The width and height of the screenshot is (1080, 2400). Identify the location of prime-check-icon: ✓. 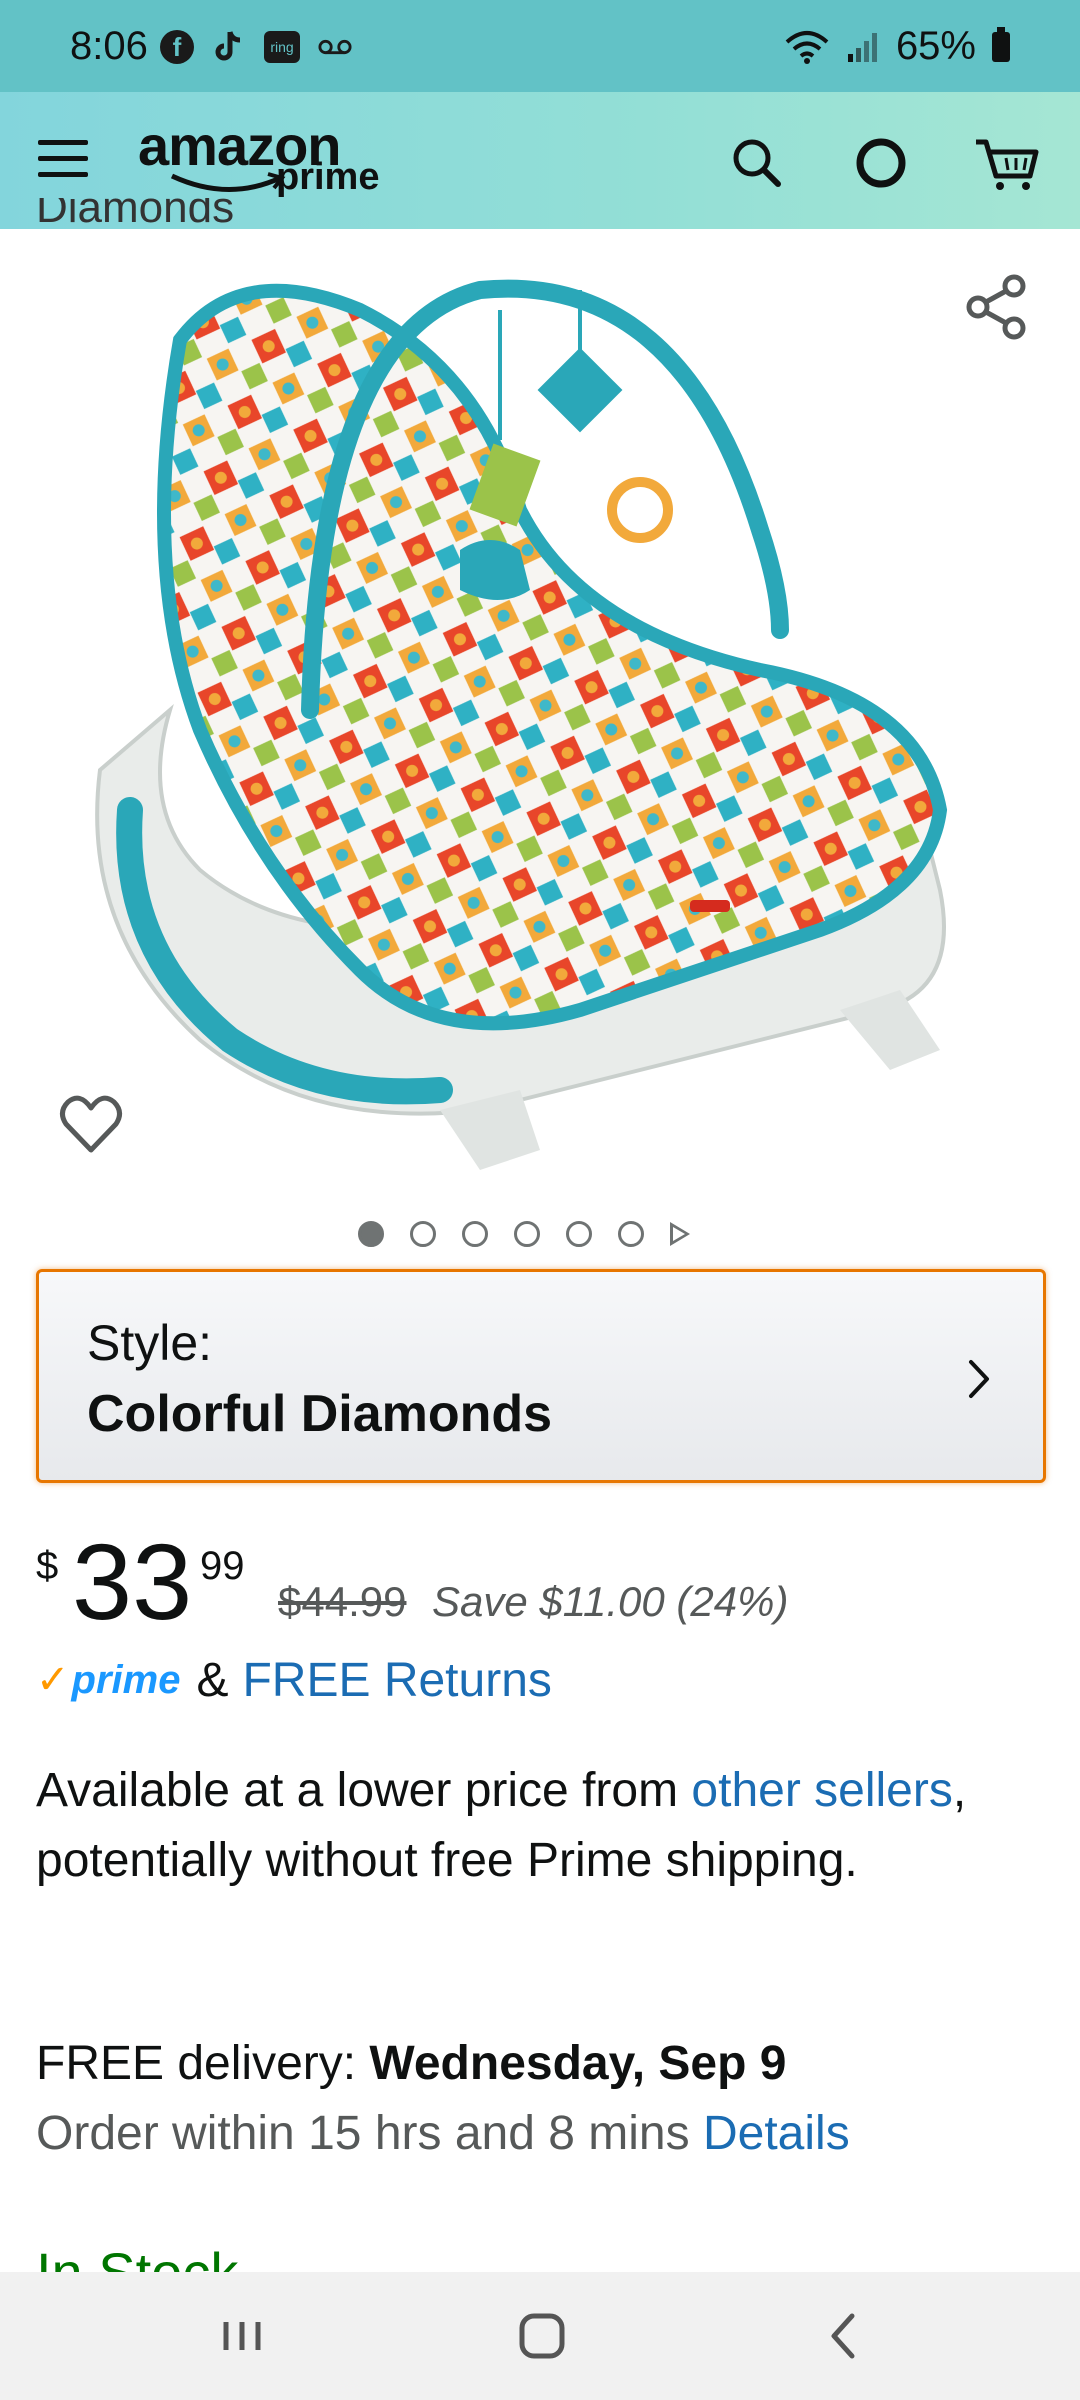
(53, 1680).